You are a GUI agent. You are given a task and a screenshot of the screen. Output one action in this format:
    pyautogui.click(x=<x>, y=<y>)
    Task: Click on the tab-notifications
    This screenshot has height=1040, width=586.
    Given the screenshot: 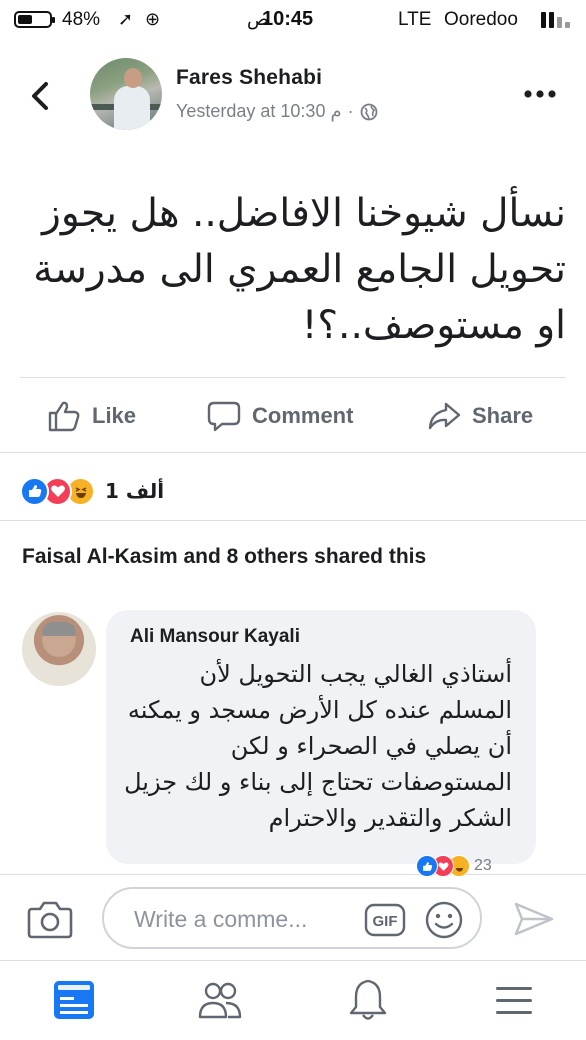 What is the action you would take?
    pyautogui.click(x=368, y=1000)
    